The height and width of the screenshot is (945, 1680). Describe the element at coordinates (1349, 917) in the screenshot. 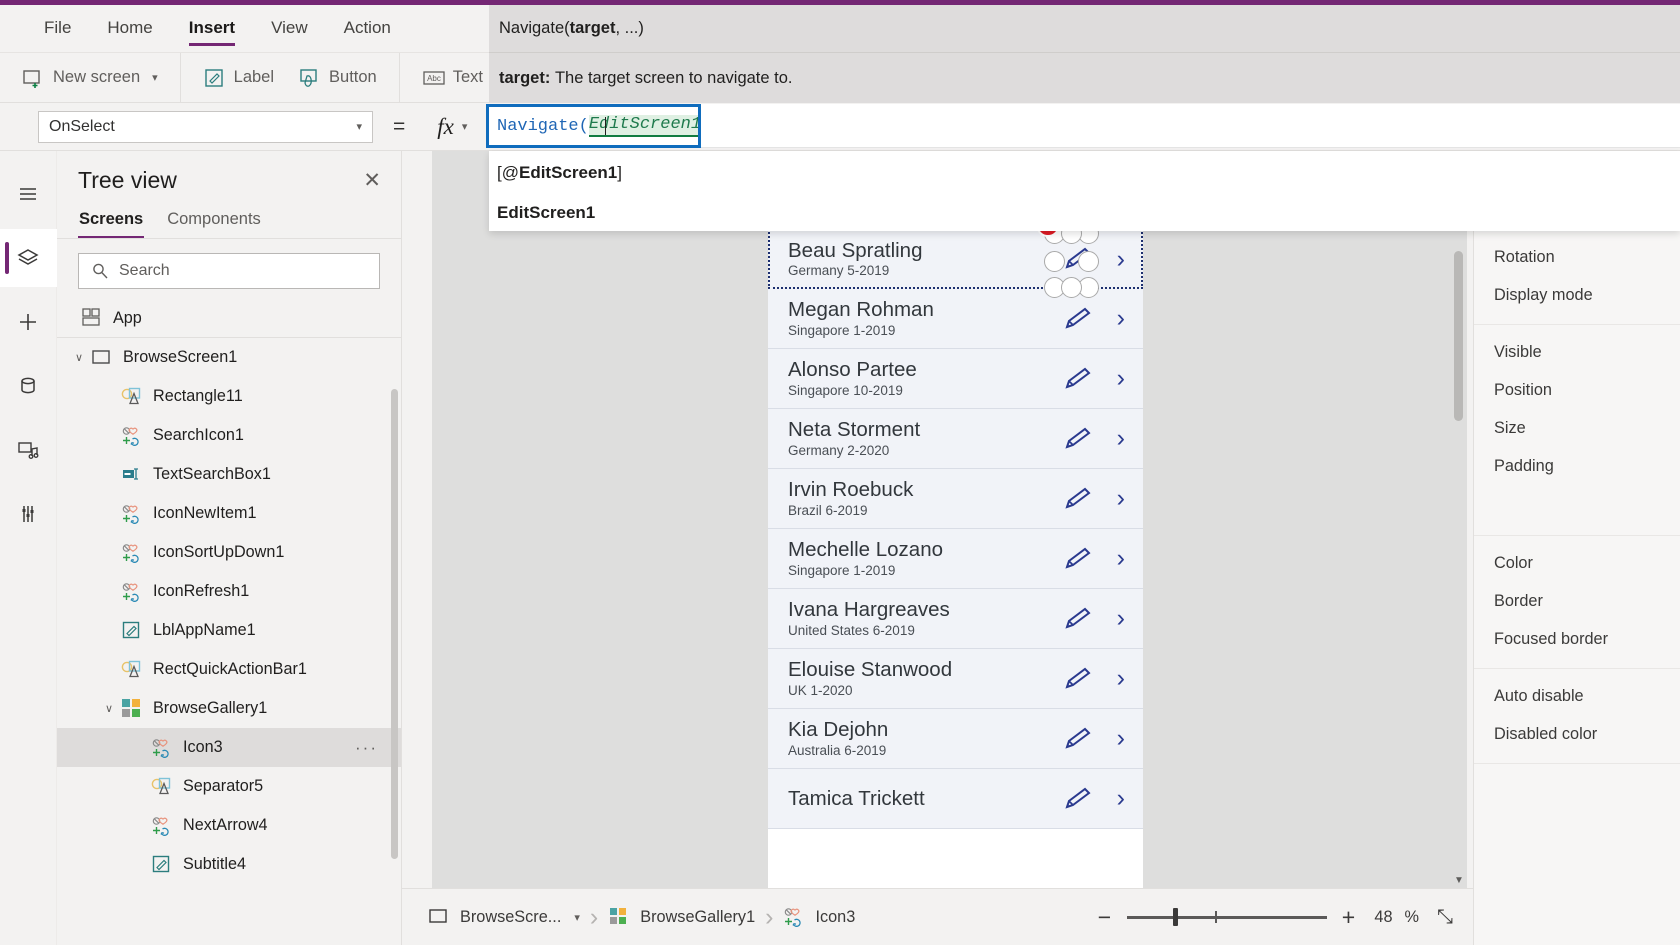

I see `zoom-in-button: +` at that location.